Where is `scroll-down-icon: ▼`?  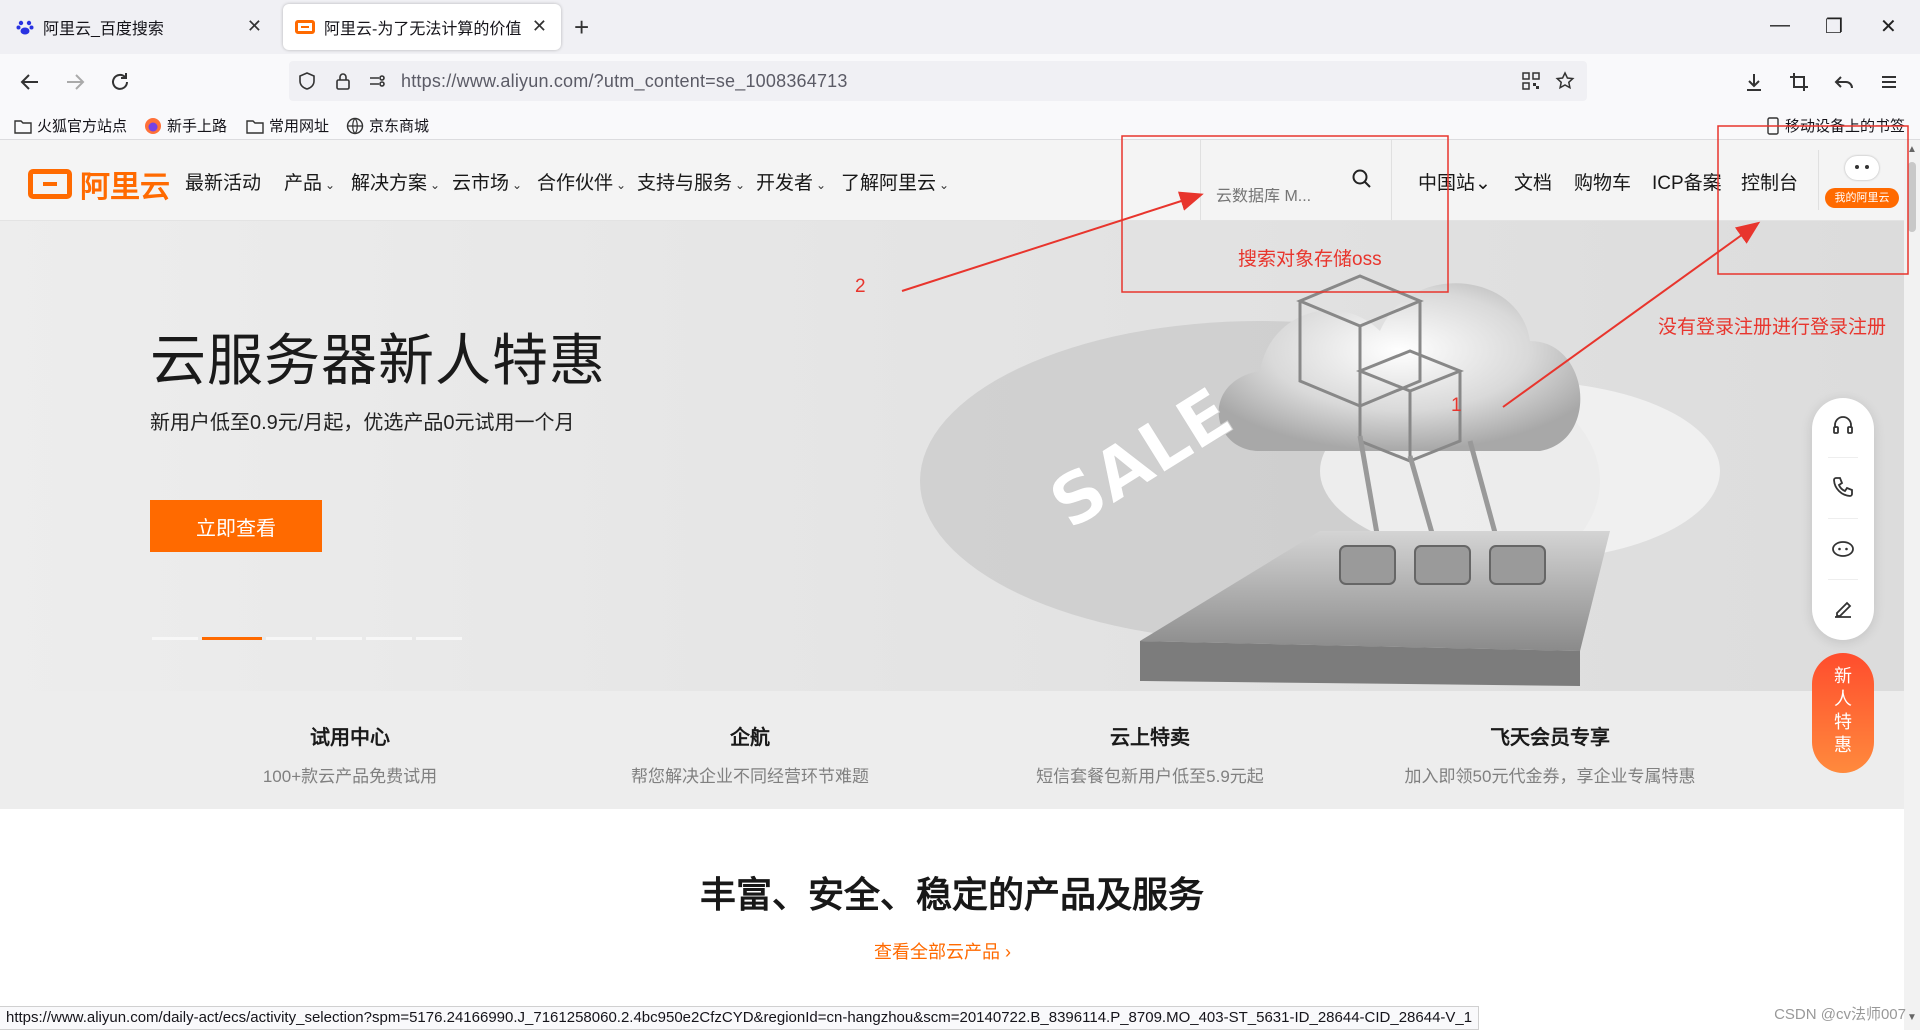
scroll-down-icon: ▼ is located at coordinates (1912, 1017).